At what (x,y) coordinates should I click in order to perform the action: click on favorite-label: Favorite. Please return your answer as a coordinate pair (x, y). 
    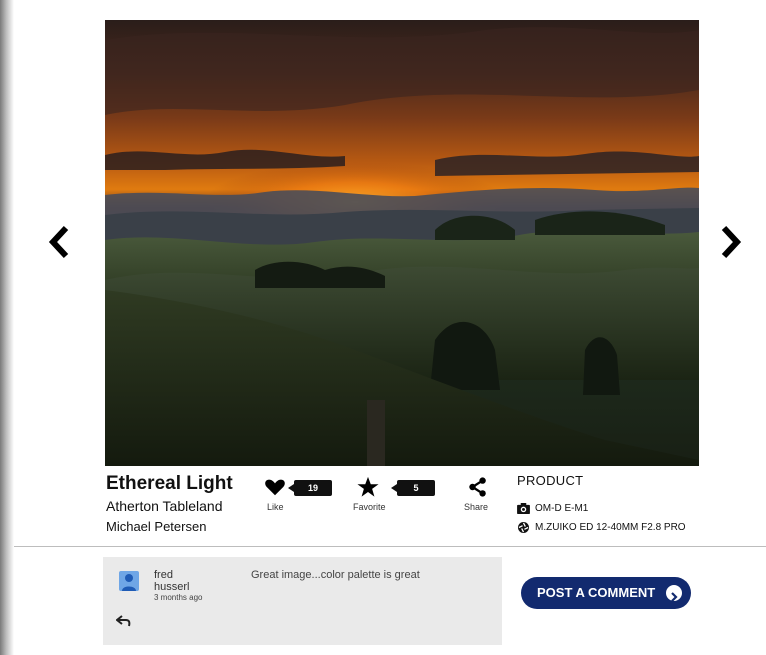
    Looking at the image, I should click on (369, 507).